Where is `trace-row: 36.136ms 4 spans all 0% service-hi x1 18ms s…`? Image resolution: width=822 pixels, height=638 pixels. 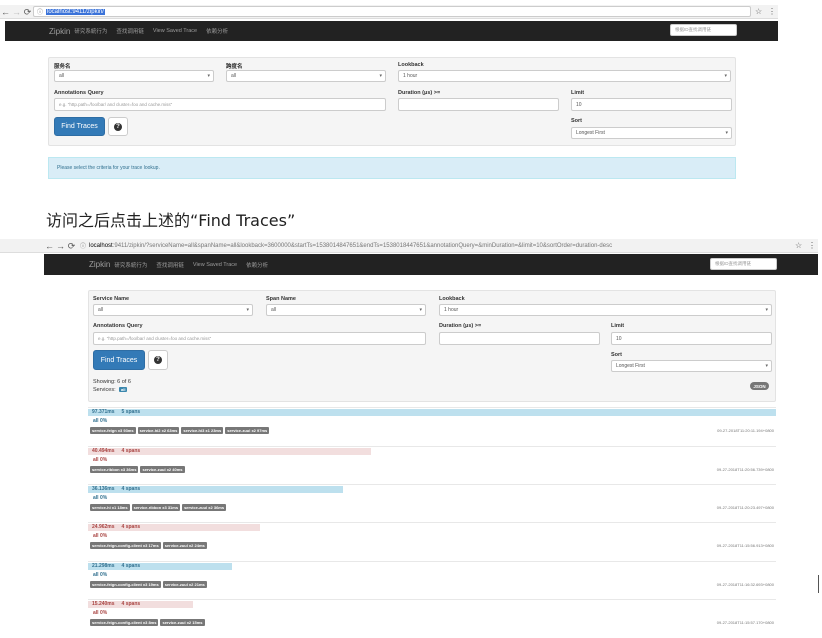 trace-row: 36.136ms 4 spans all 0% service-hi x1 18ms s… is located at coordinates (432, 503).